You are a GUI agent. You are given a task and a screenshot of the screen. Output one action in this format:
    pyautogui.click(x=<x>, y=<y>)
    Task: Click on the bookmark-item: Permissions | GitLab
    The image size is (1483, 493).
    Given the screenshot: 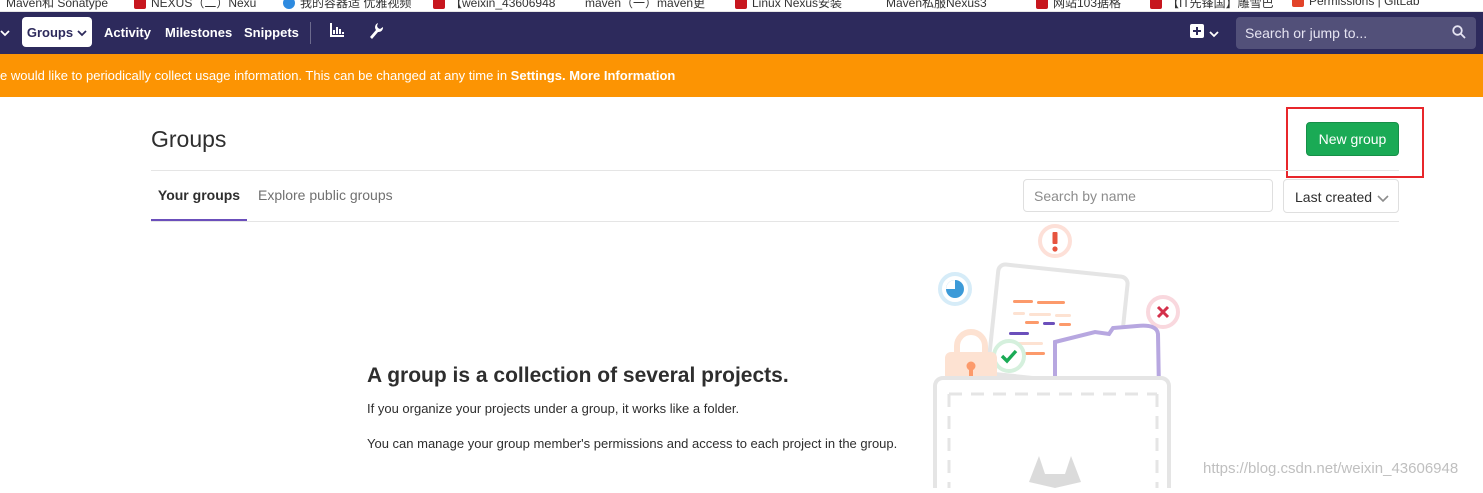 What is the action you would take?
    pyautogui.click(x=1356, y=4)
    